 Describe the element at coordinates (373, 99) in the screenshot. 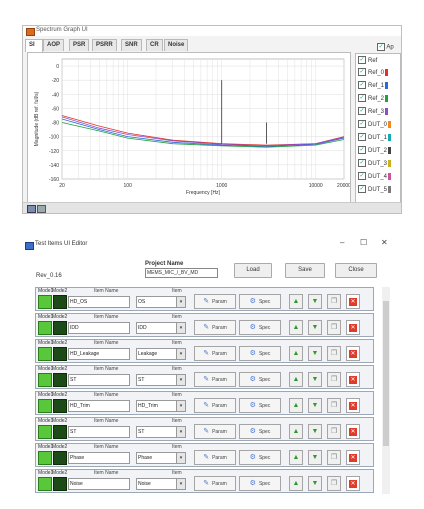

I see `legend-item: ✓ Ref_2` at that location.